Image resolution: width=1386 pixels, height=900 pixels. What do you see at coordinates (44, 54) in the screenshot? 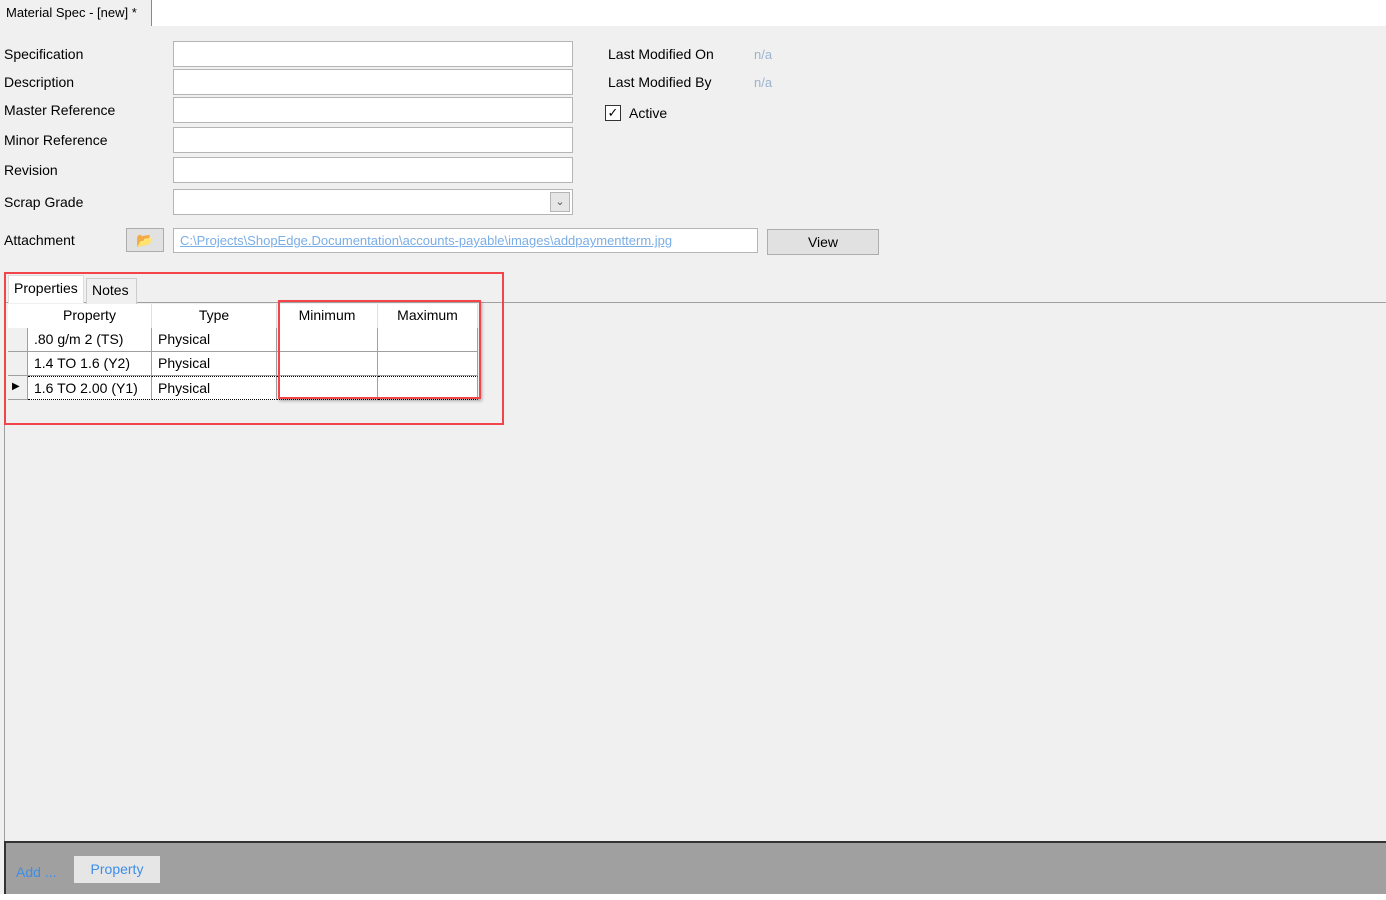
I see `specification-label: Specification` at bounding box center [44, 54].